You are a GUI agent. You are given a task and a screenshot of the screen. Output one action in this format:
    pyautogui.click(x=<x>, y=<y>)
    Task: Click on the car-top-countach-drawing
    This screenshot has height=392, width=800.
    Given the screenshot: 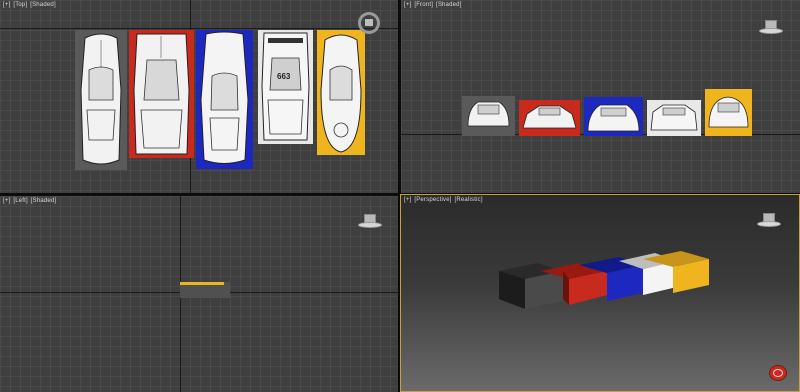 What is the action you would take?
    pyautogui.click(x=161, y=94)
    